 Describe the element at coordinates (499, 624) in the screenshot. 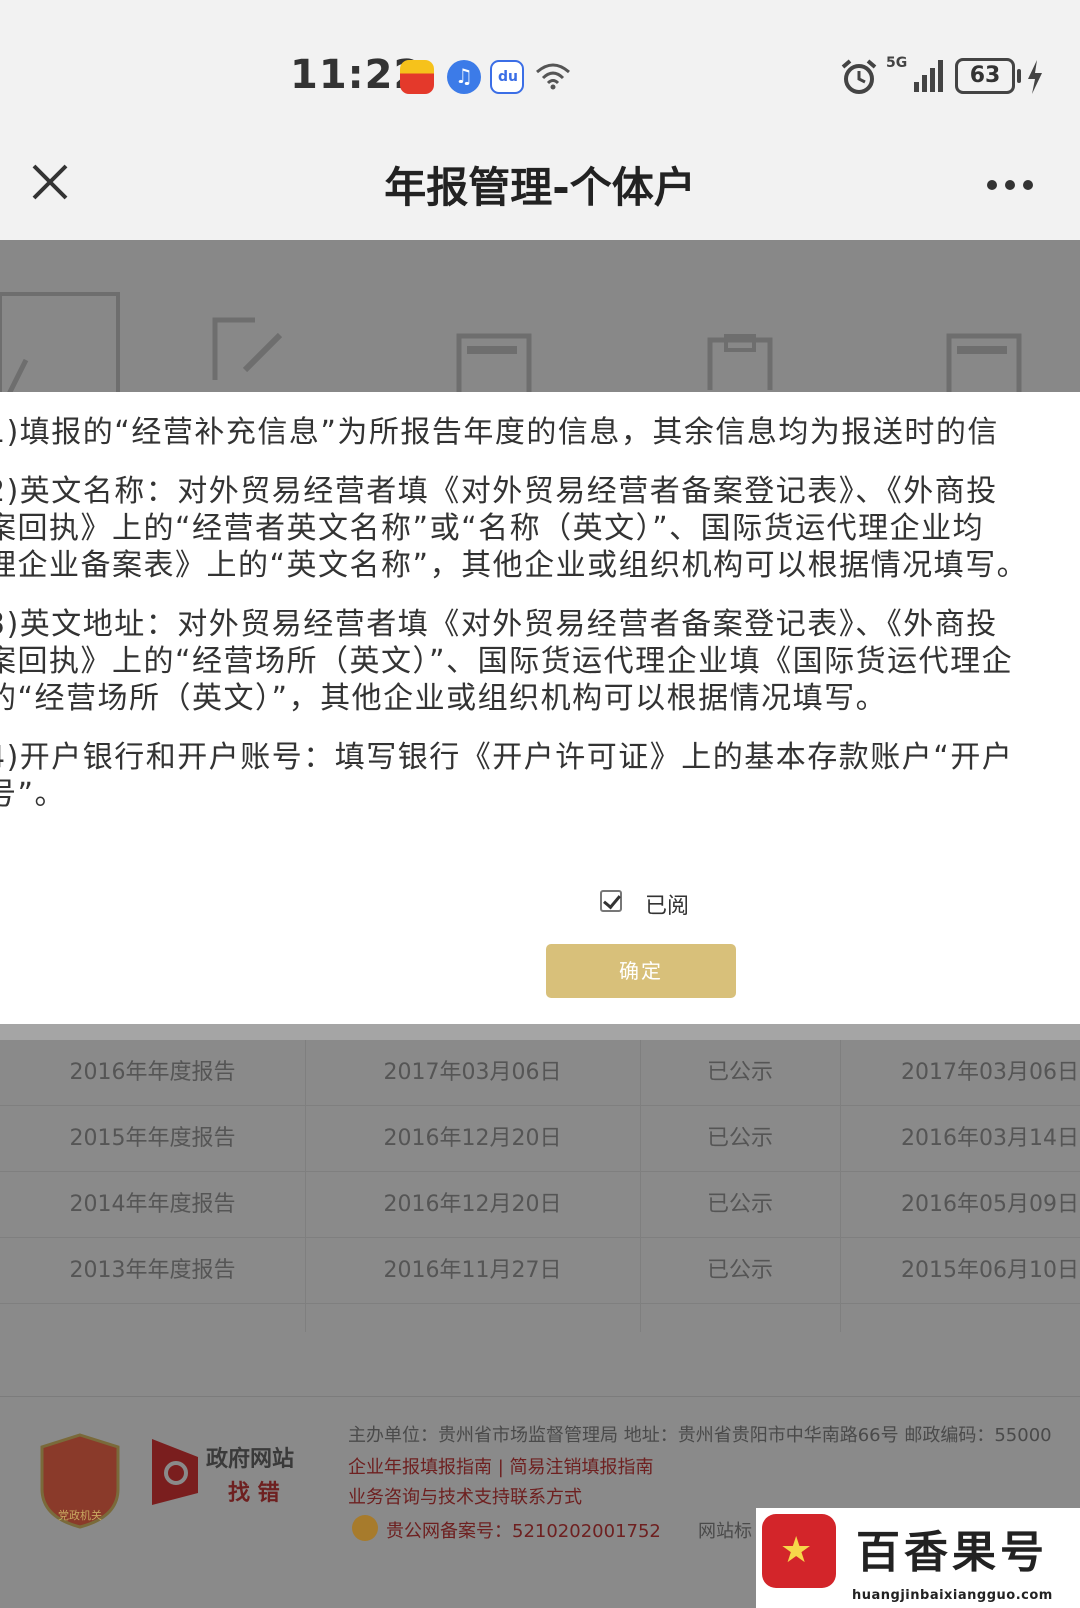

I see `note-line: 3)英文地址：对外贸易经营者填《对外贸易经营者备案登记表》、《外商投` at that location.